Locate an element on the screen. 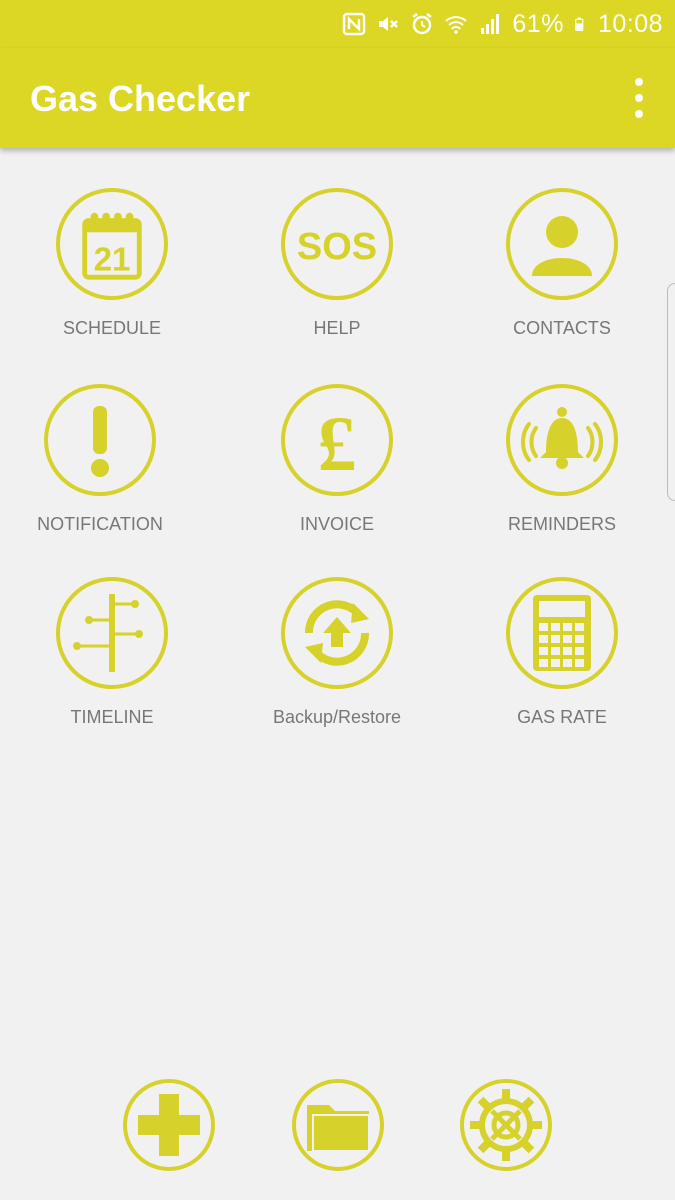 The height and width of the screenshot is (1200, 675). tile-invoice: £ INVOICE is located at coordinates (337, 479).